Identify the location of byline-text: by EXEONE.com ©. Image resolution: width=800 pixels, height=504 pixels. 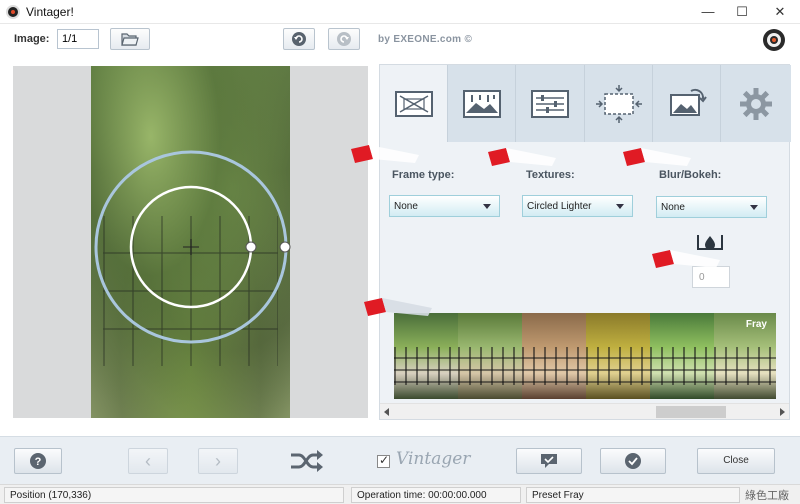
(425, 39).